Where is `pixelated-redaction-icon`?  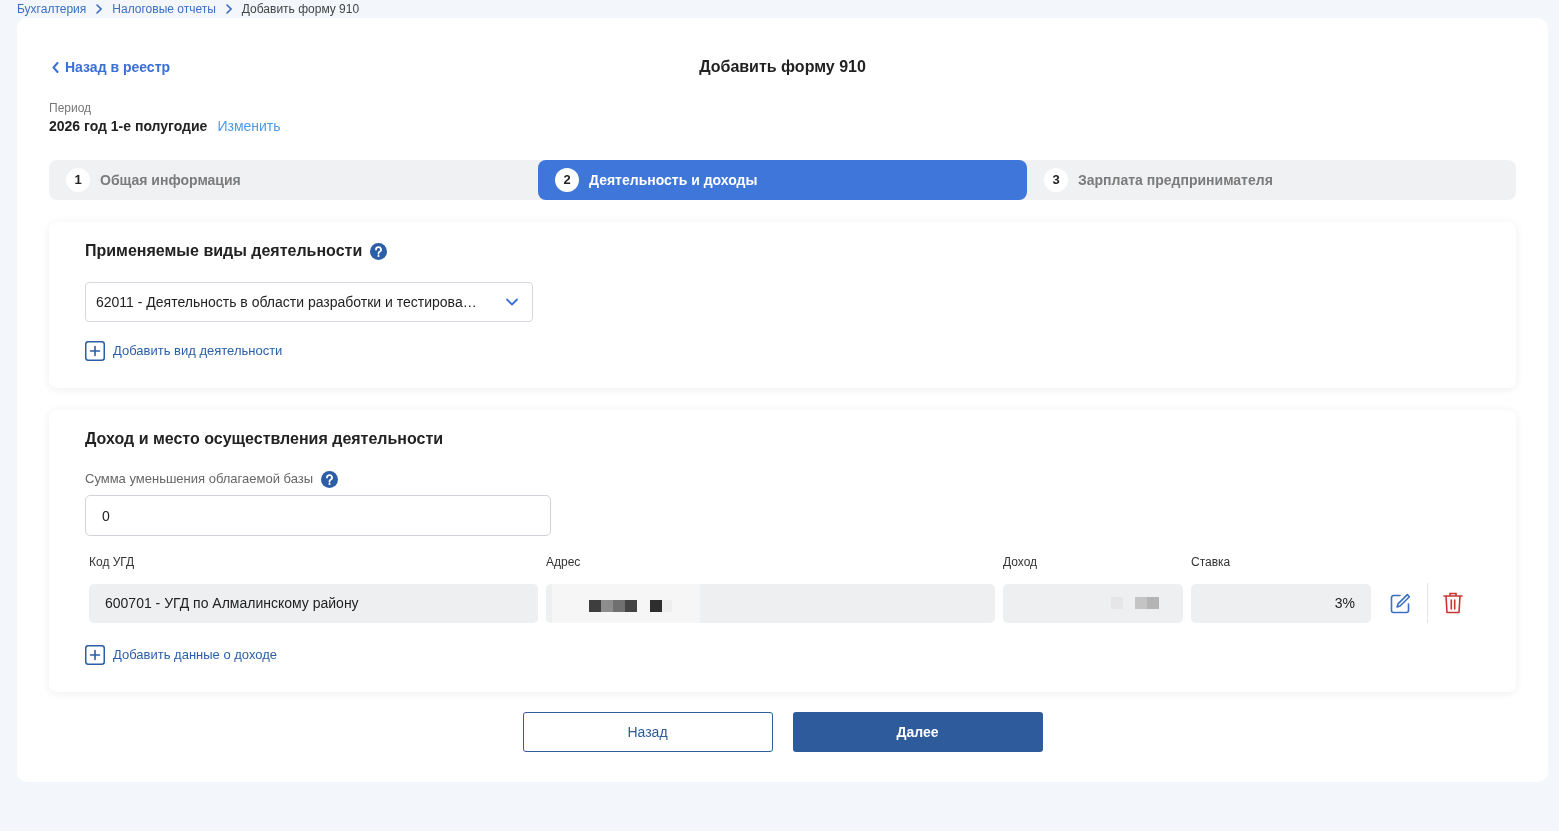
pixelated-redaction-icon is located at coordinates (626, 603).